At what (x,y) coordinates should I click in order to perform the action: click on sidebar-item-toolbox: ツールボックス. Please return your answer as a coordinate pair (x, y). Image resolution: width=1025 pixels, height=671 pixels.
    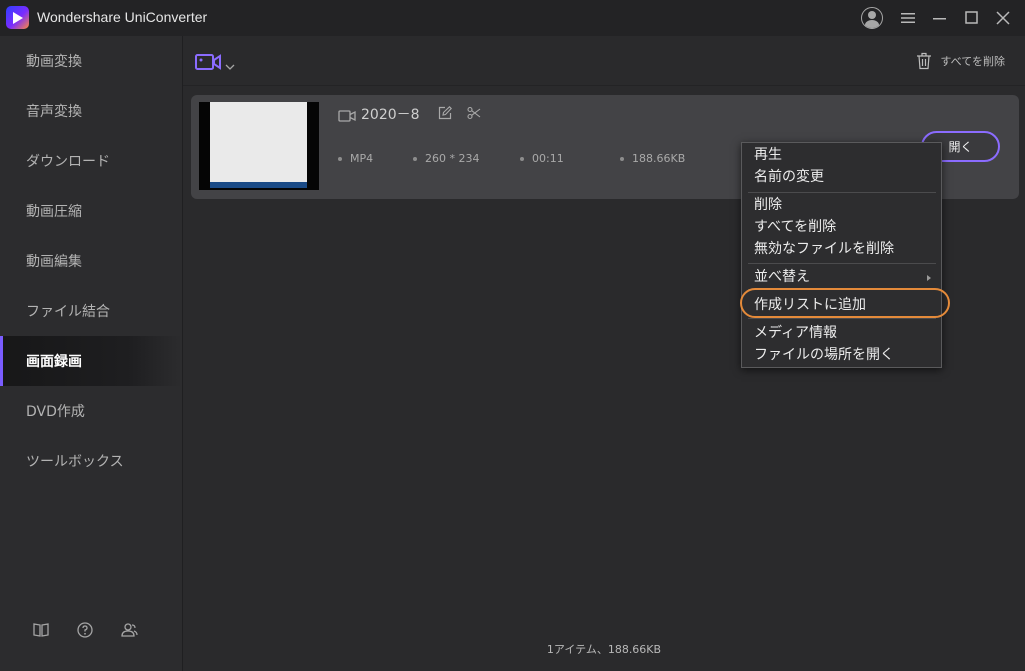
    Looking at the image, I should click on (91, 461).